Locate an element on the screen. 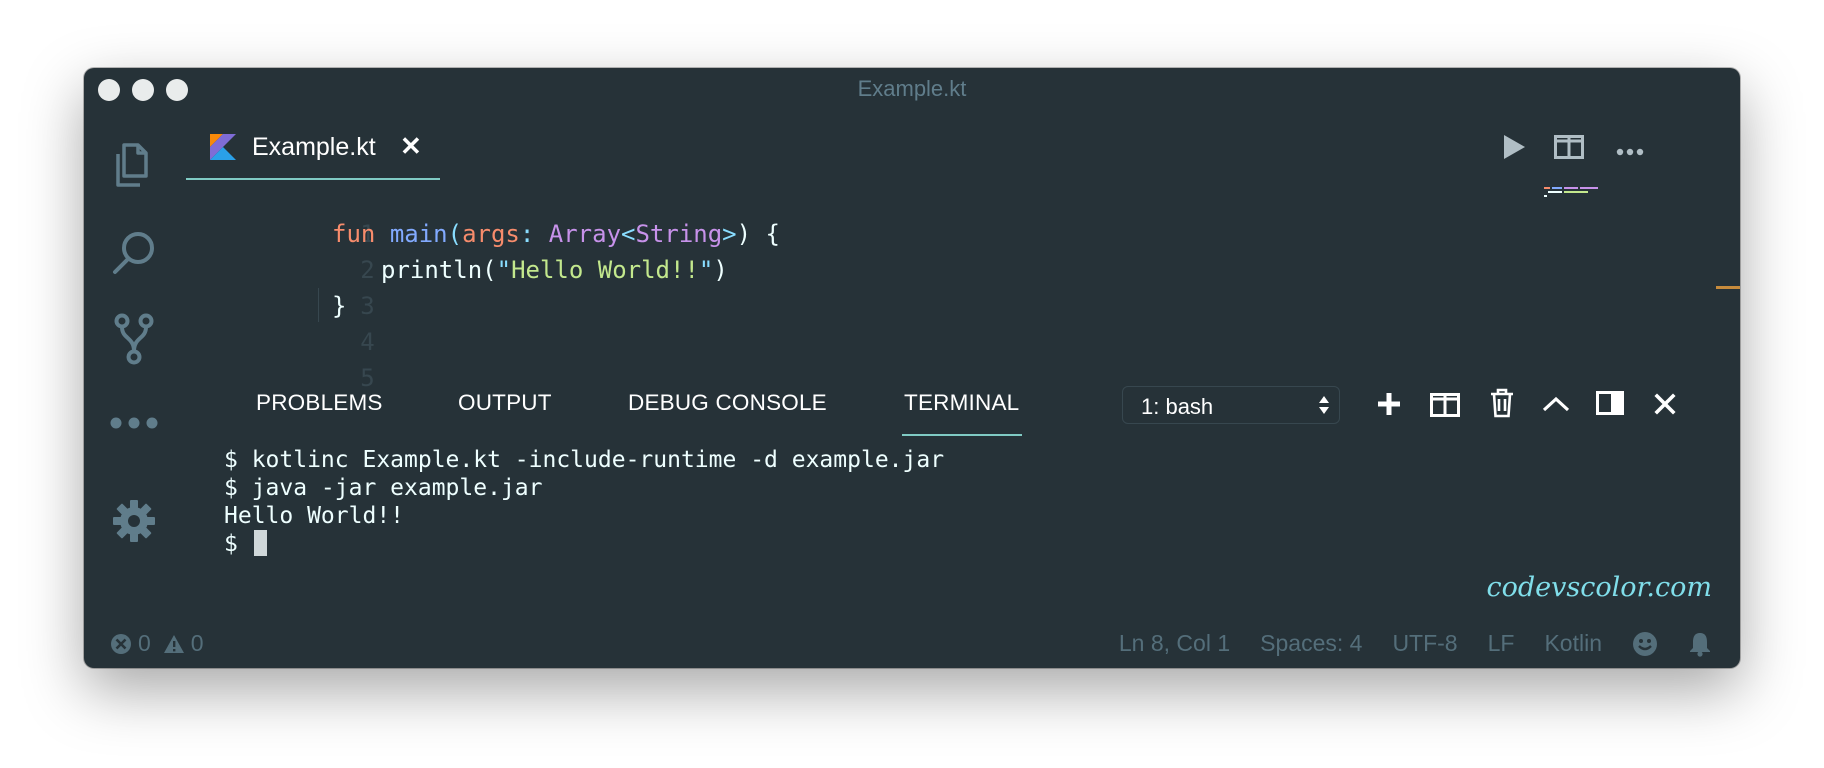 This screenshot has width=1824, height=768. keyword-token: fun is located at coordinates (354, 234).